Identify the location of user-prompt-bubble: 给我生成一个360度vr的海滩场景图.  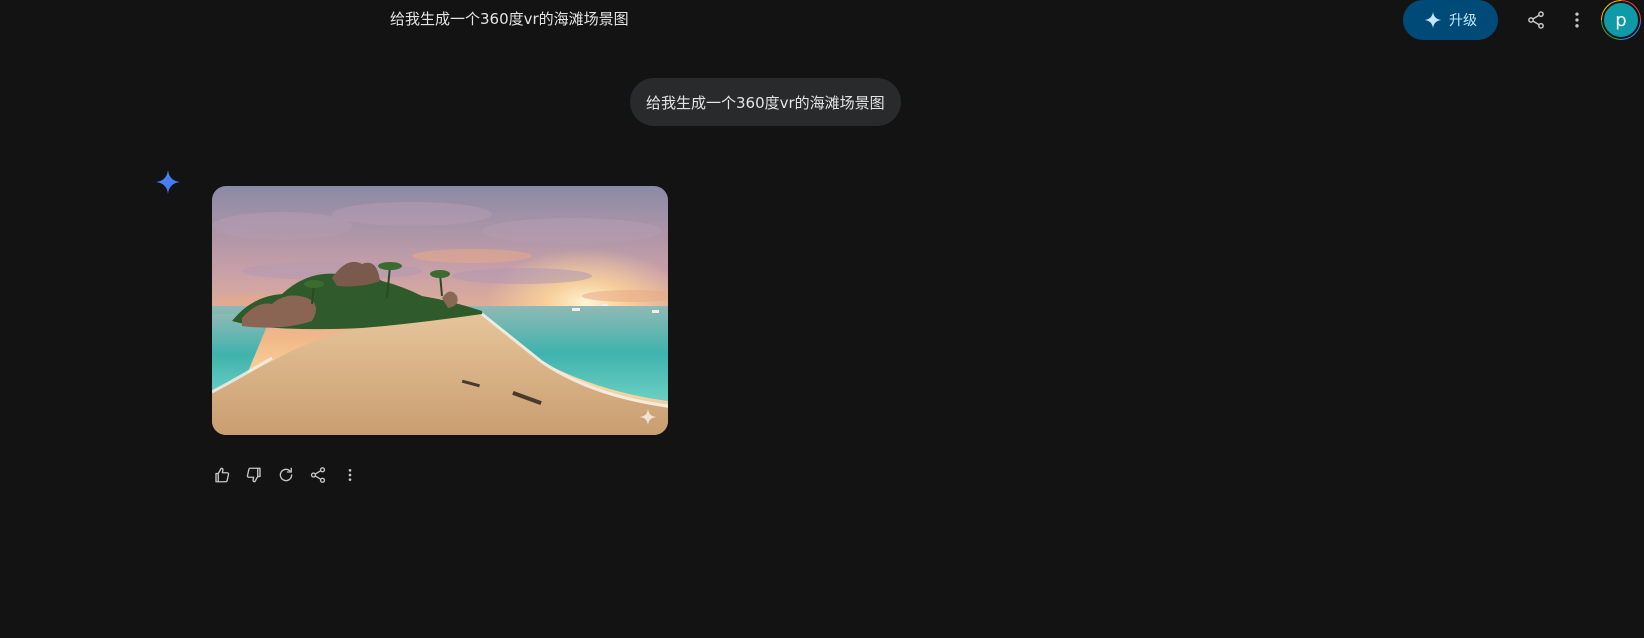
(765, 102).